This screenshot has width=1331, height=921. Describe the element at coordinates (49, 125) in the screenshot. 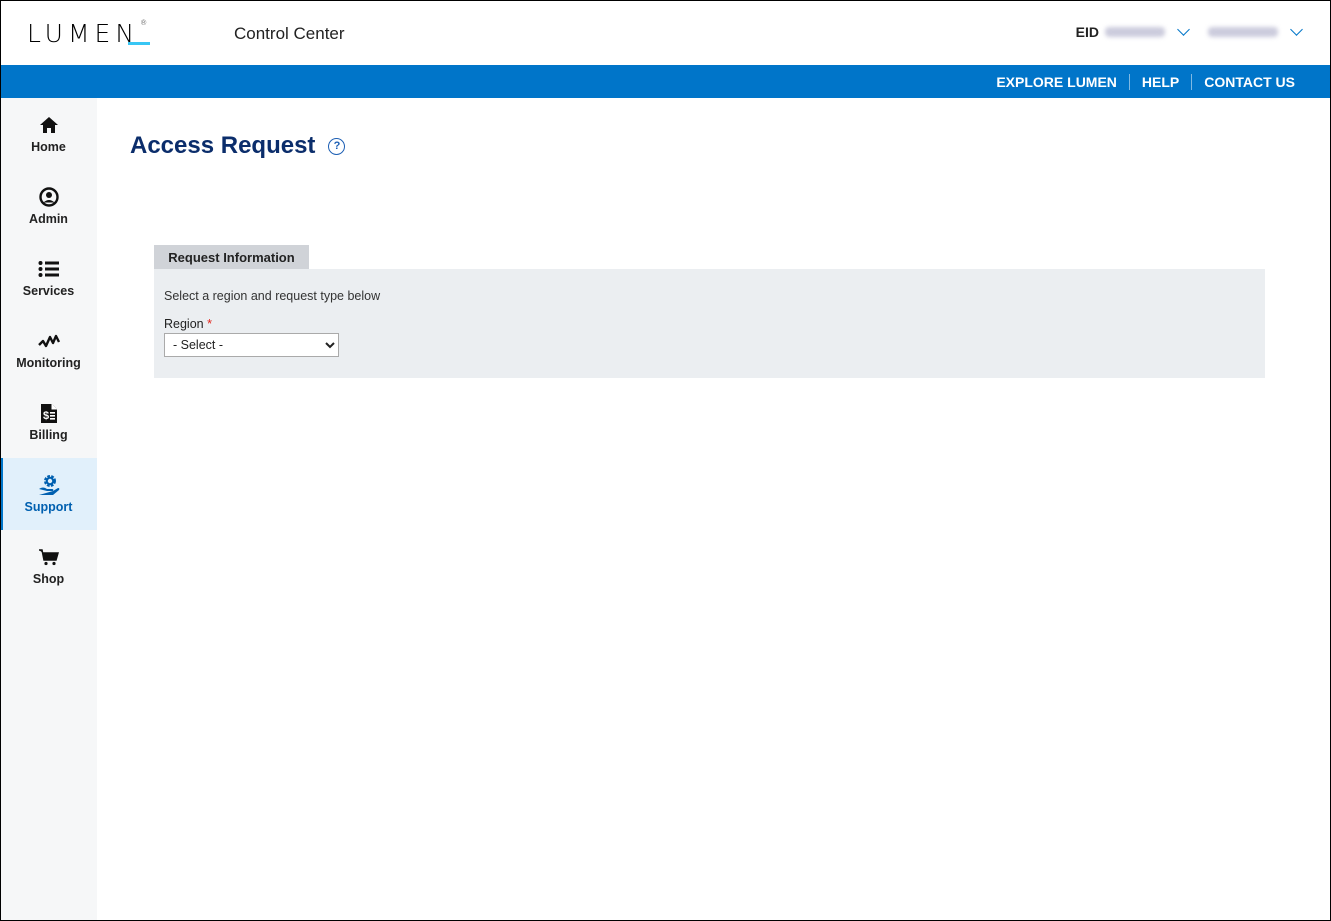

I see `home-icon` at that location.